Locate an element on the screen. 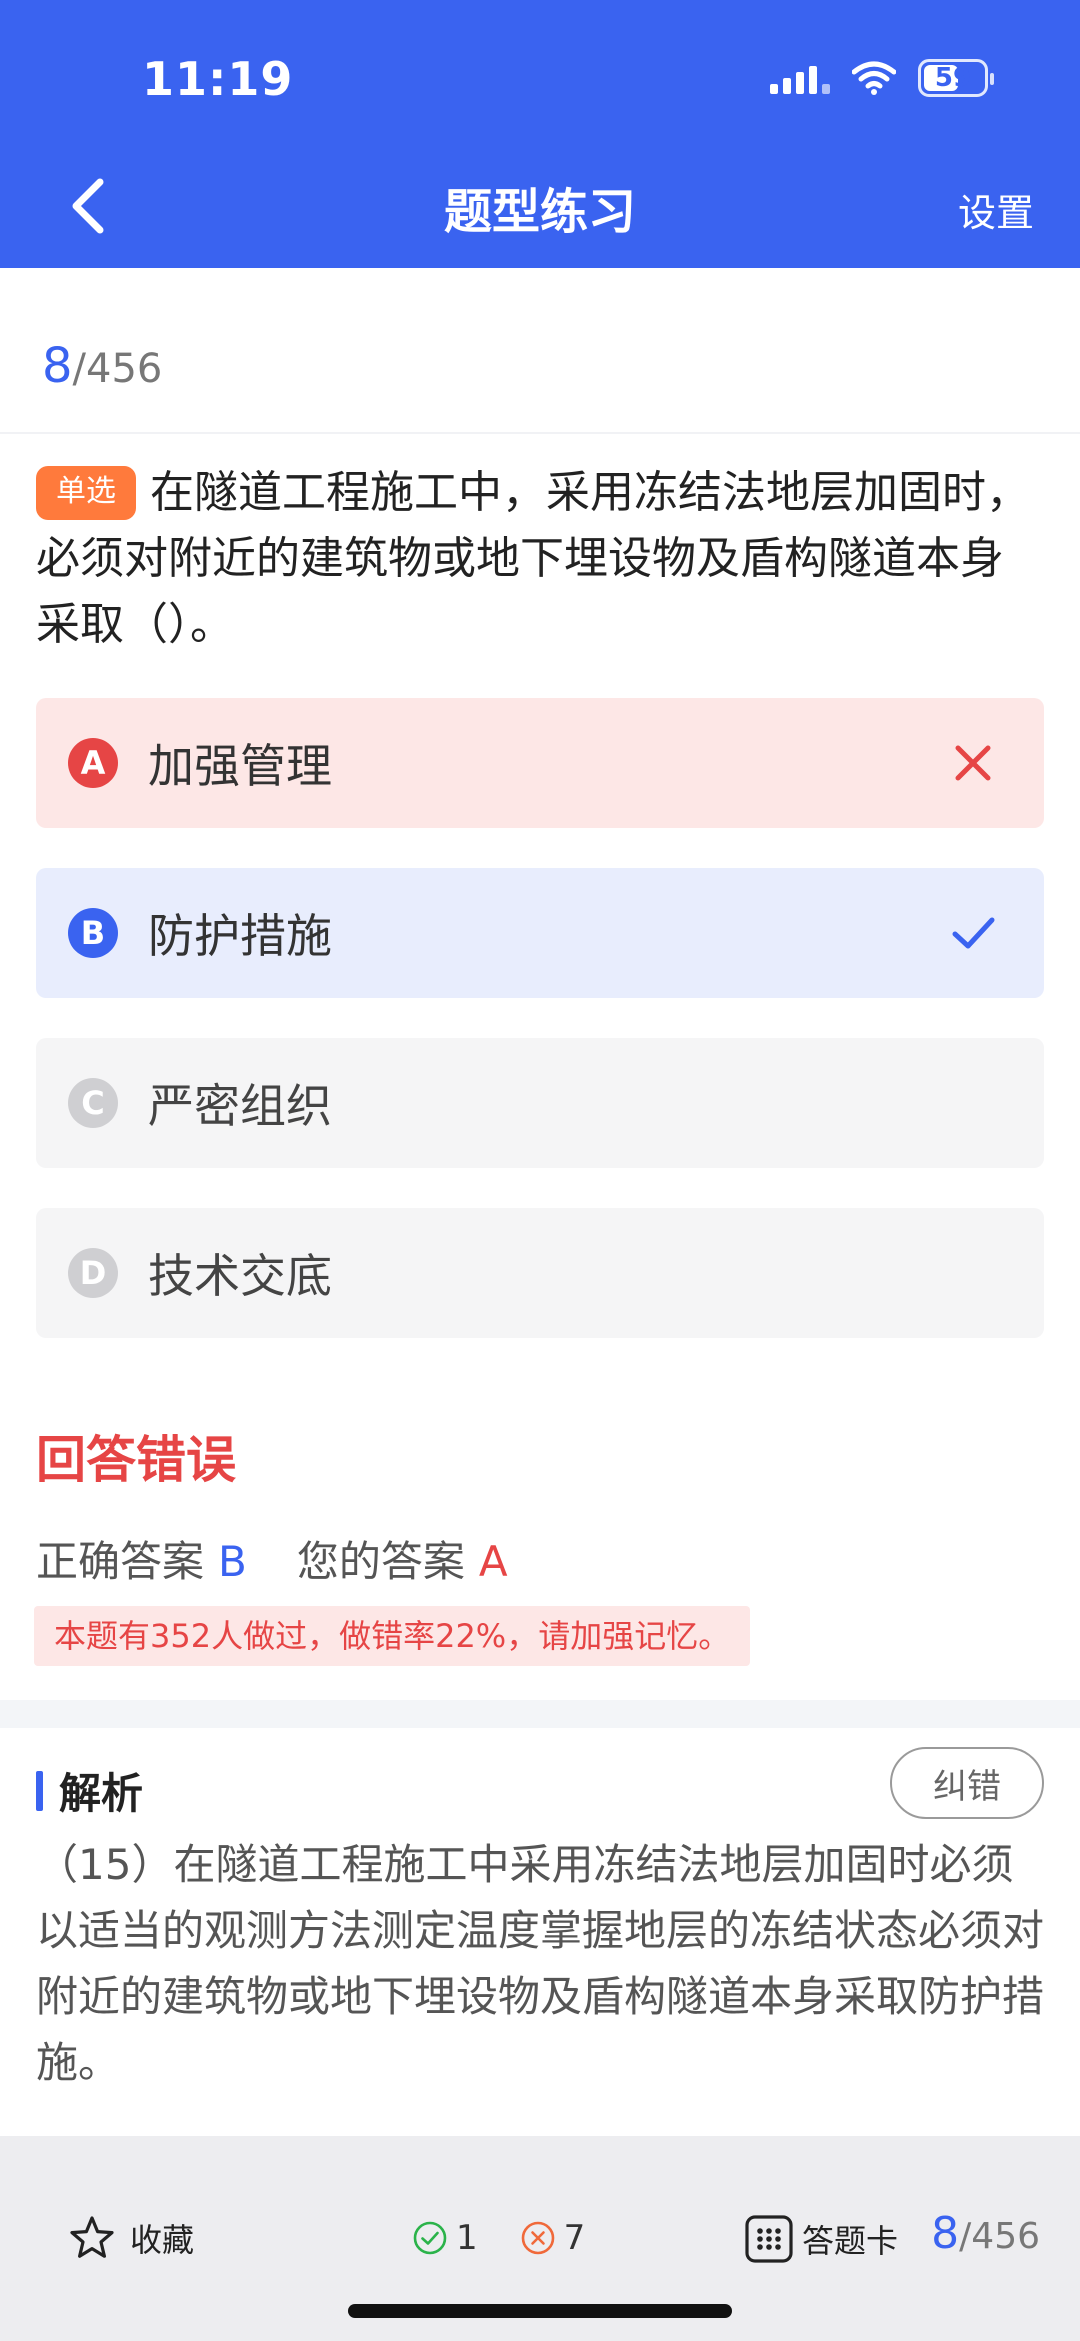 The height and width of the screenshot is (2341, 1080). favorite-button: 收藏 is located at coordinates (131, 2238).